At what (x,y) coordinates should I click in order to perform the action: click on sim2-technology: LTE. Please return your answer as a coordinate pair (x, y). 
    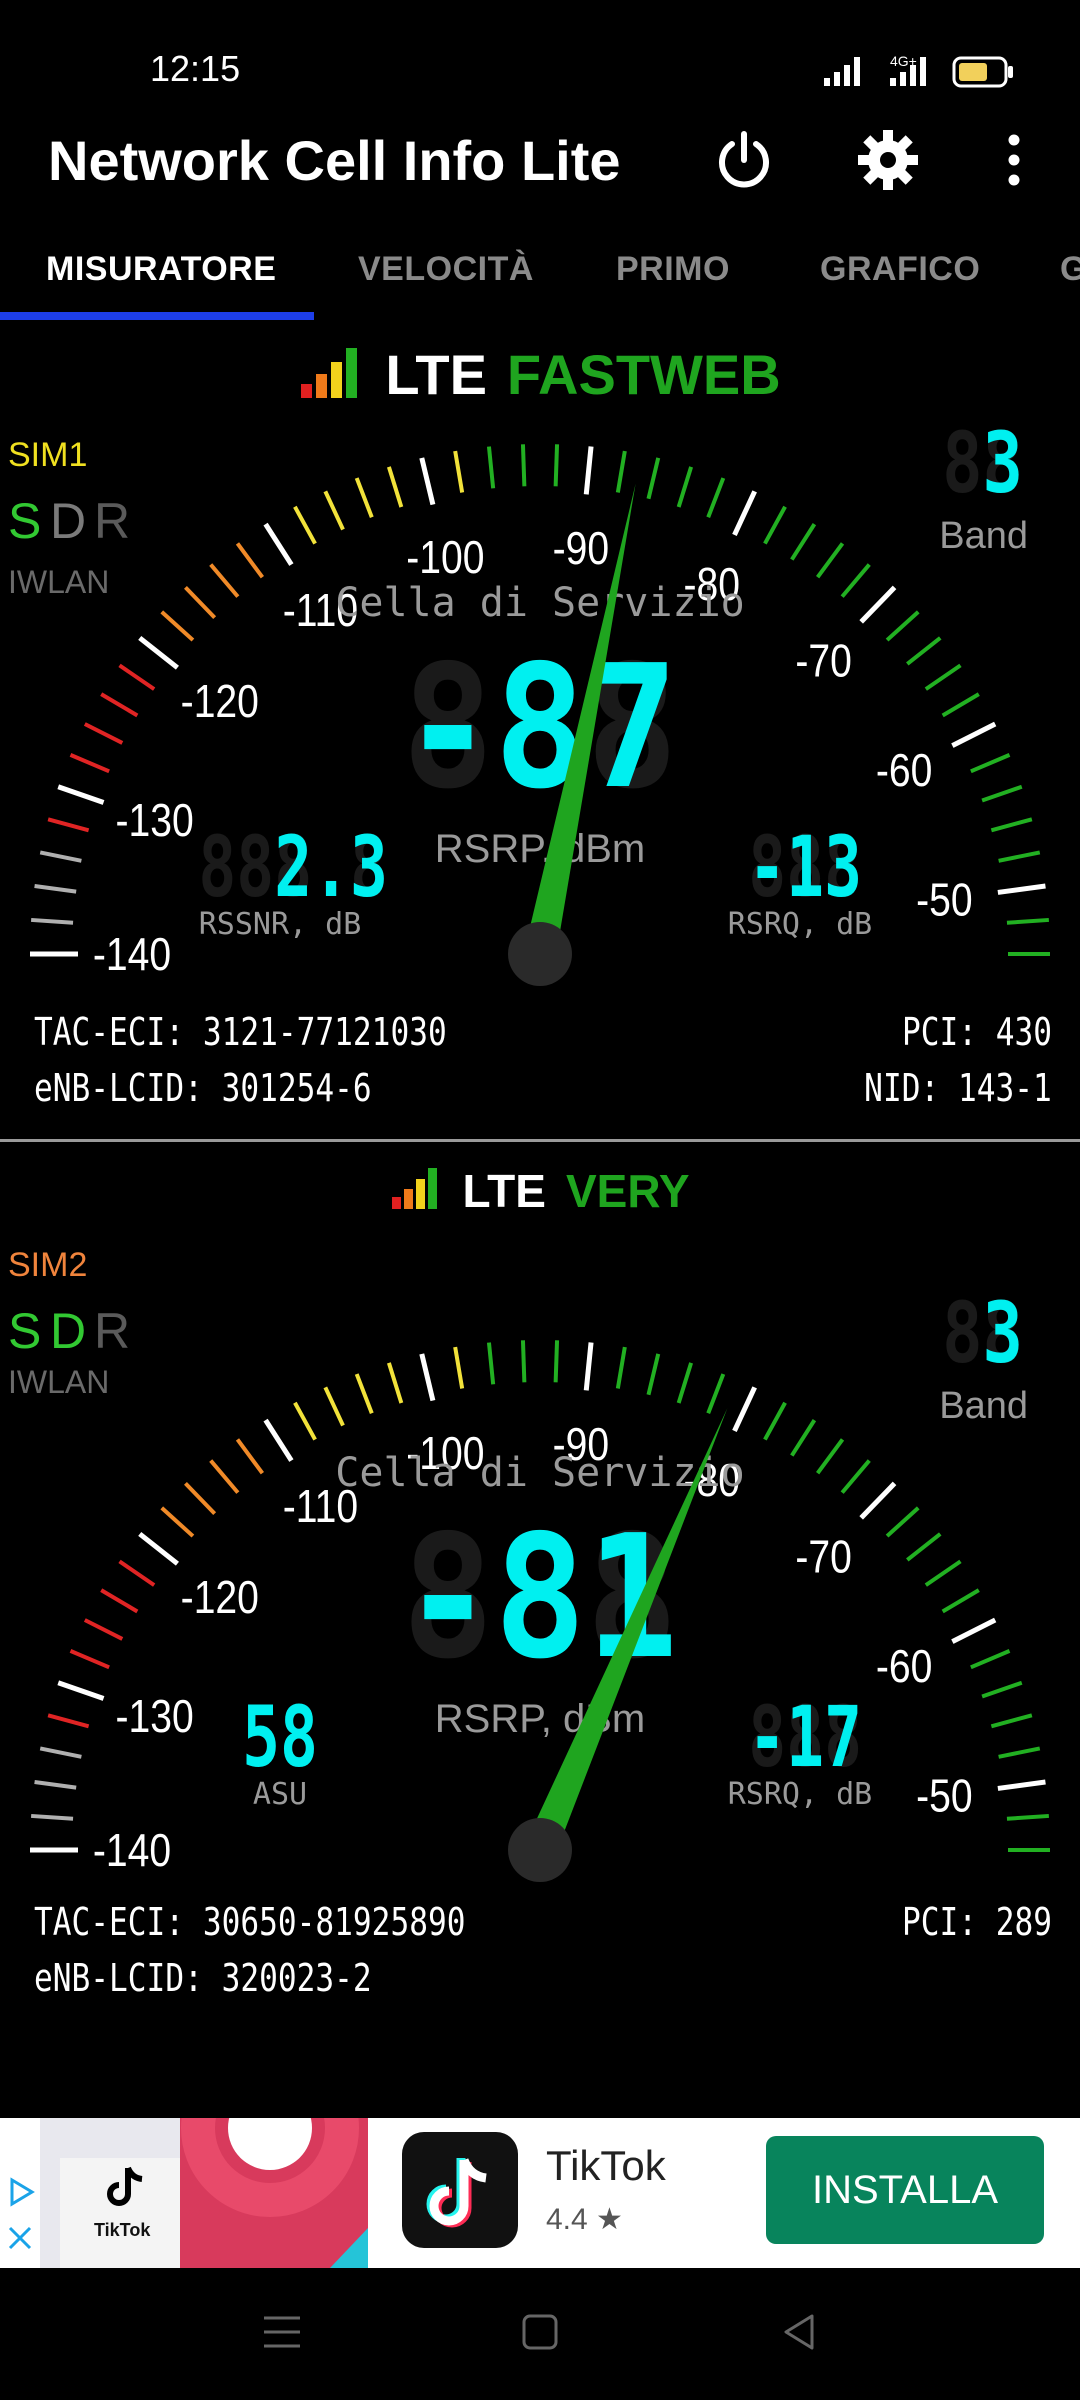
    Looking at the image, I should click on (504, 1191).